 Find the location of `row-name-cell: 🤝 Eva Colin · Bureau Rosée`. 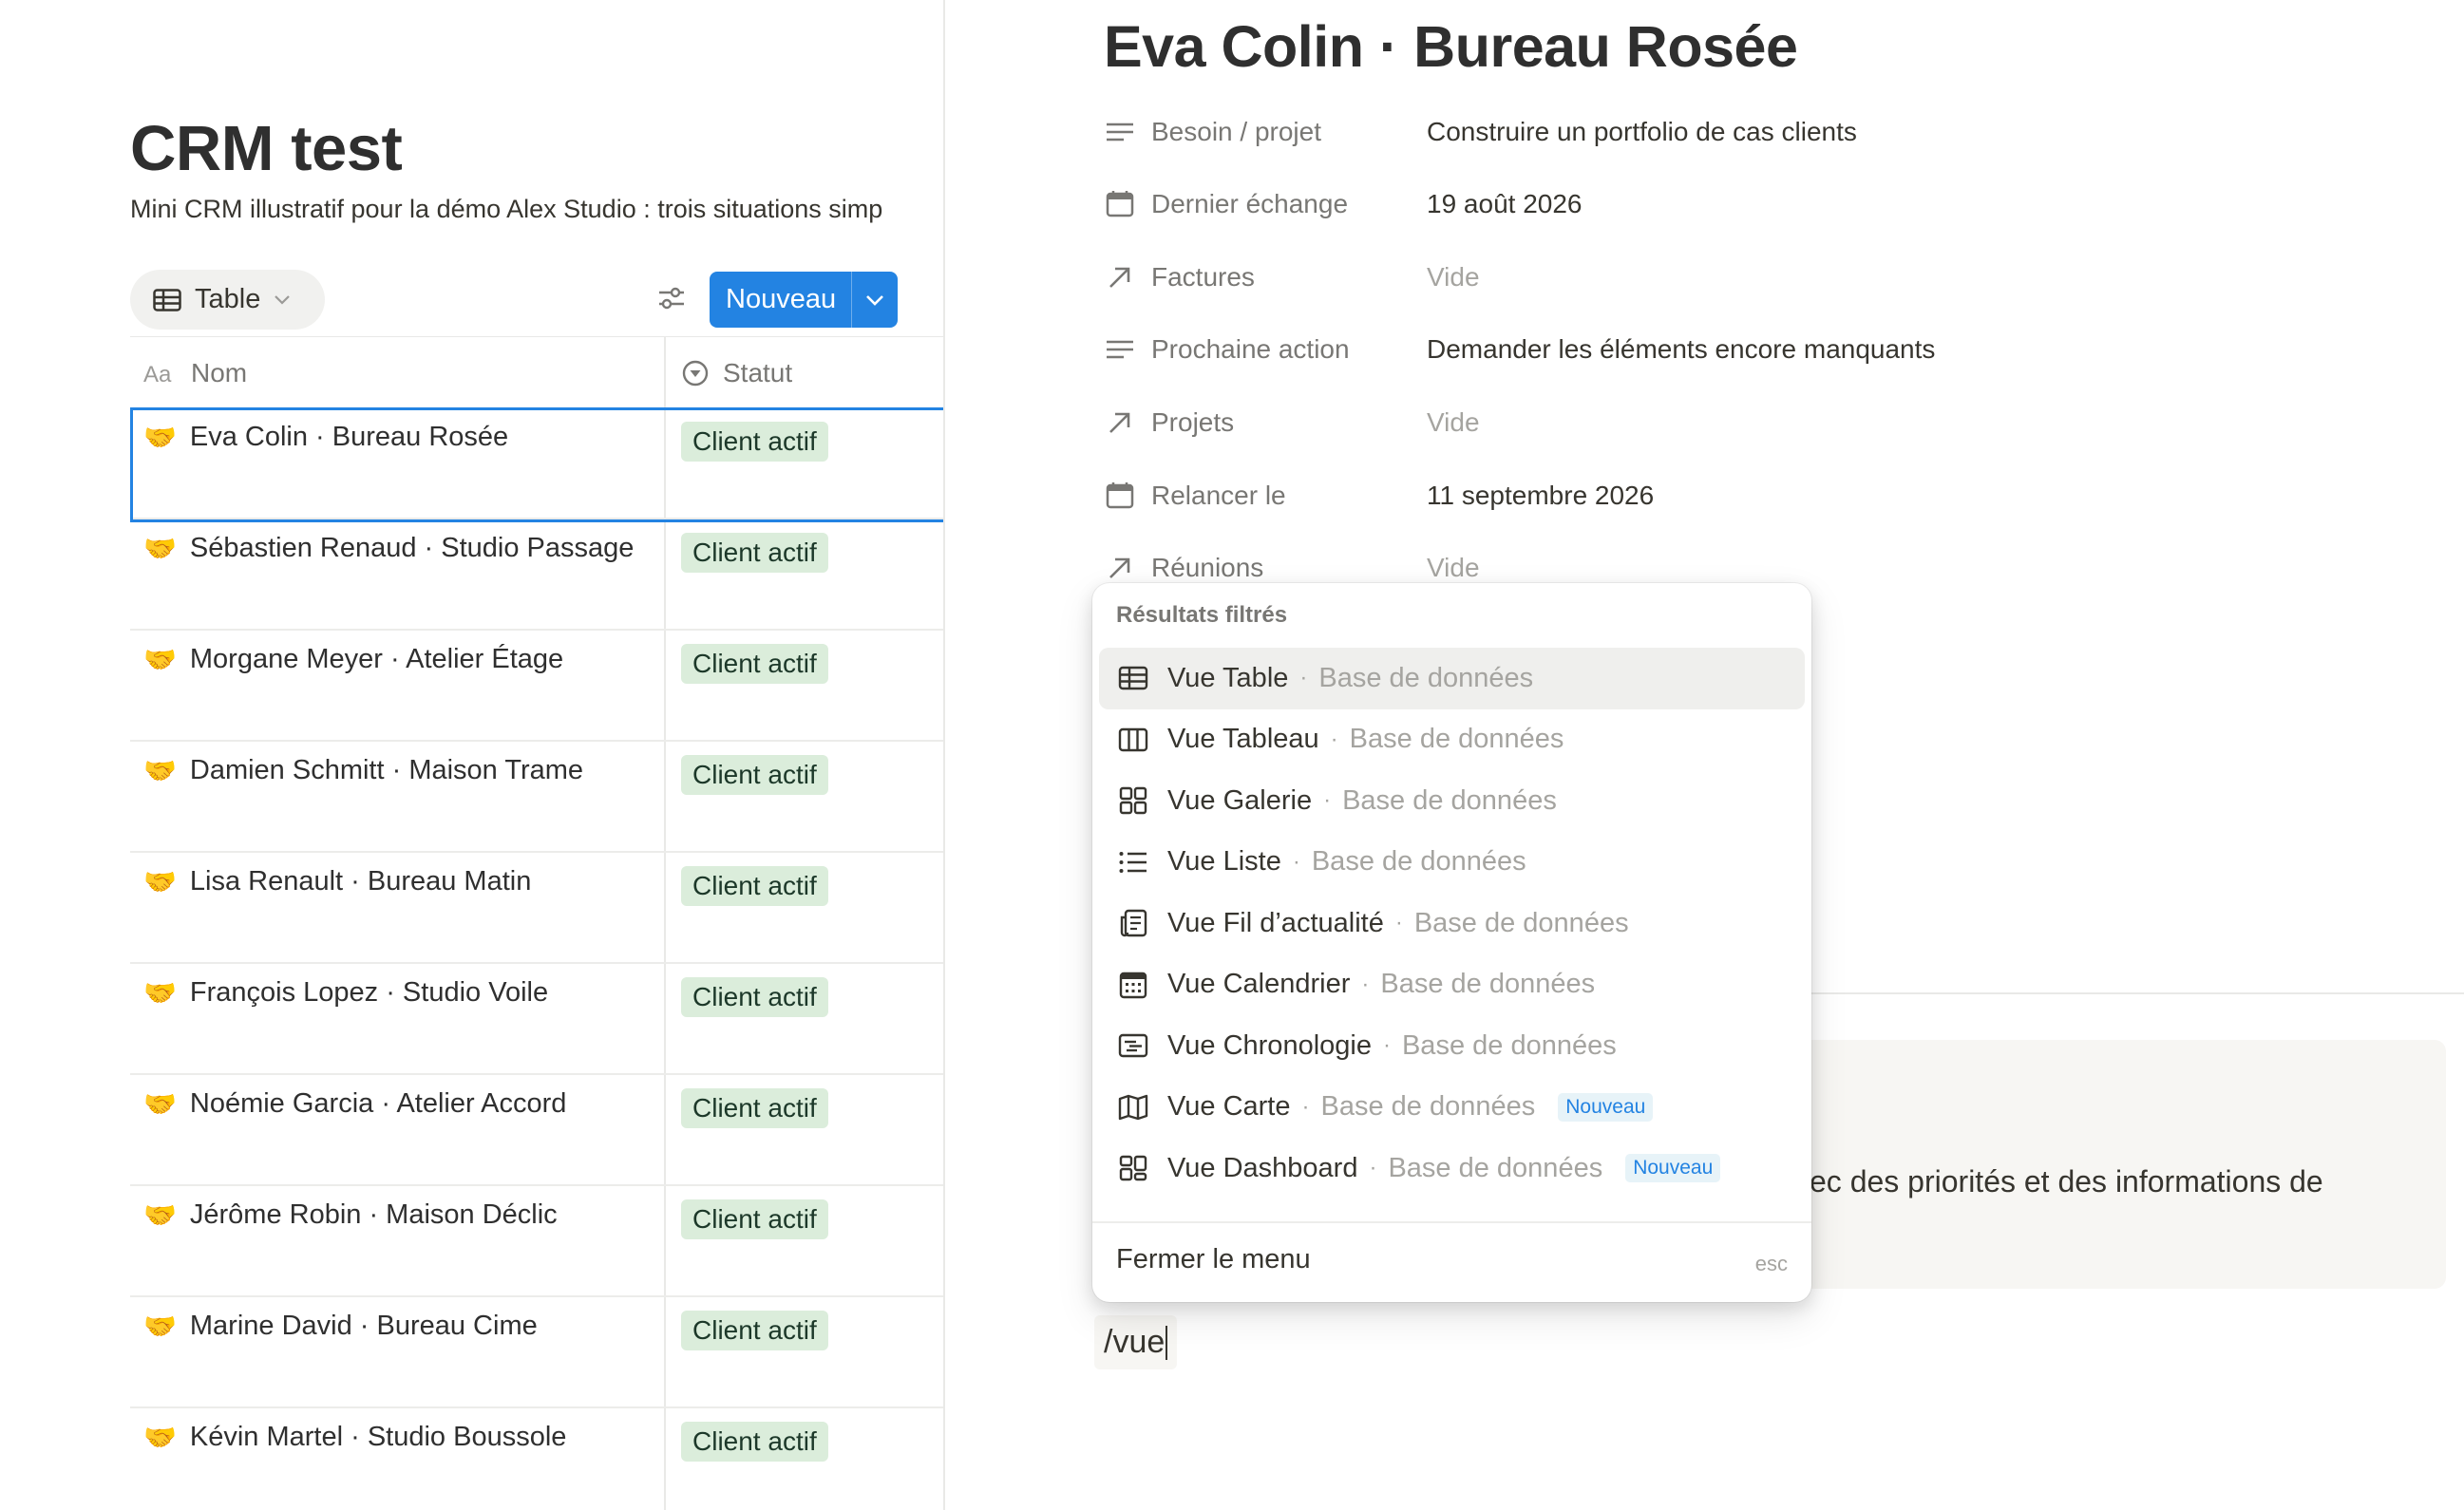

row-name-cell: 🤝 Eva Colin · Bureau Rosée is located at coordinates (325, 437).